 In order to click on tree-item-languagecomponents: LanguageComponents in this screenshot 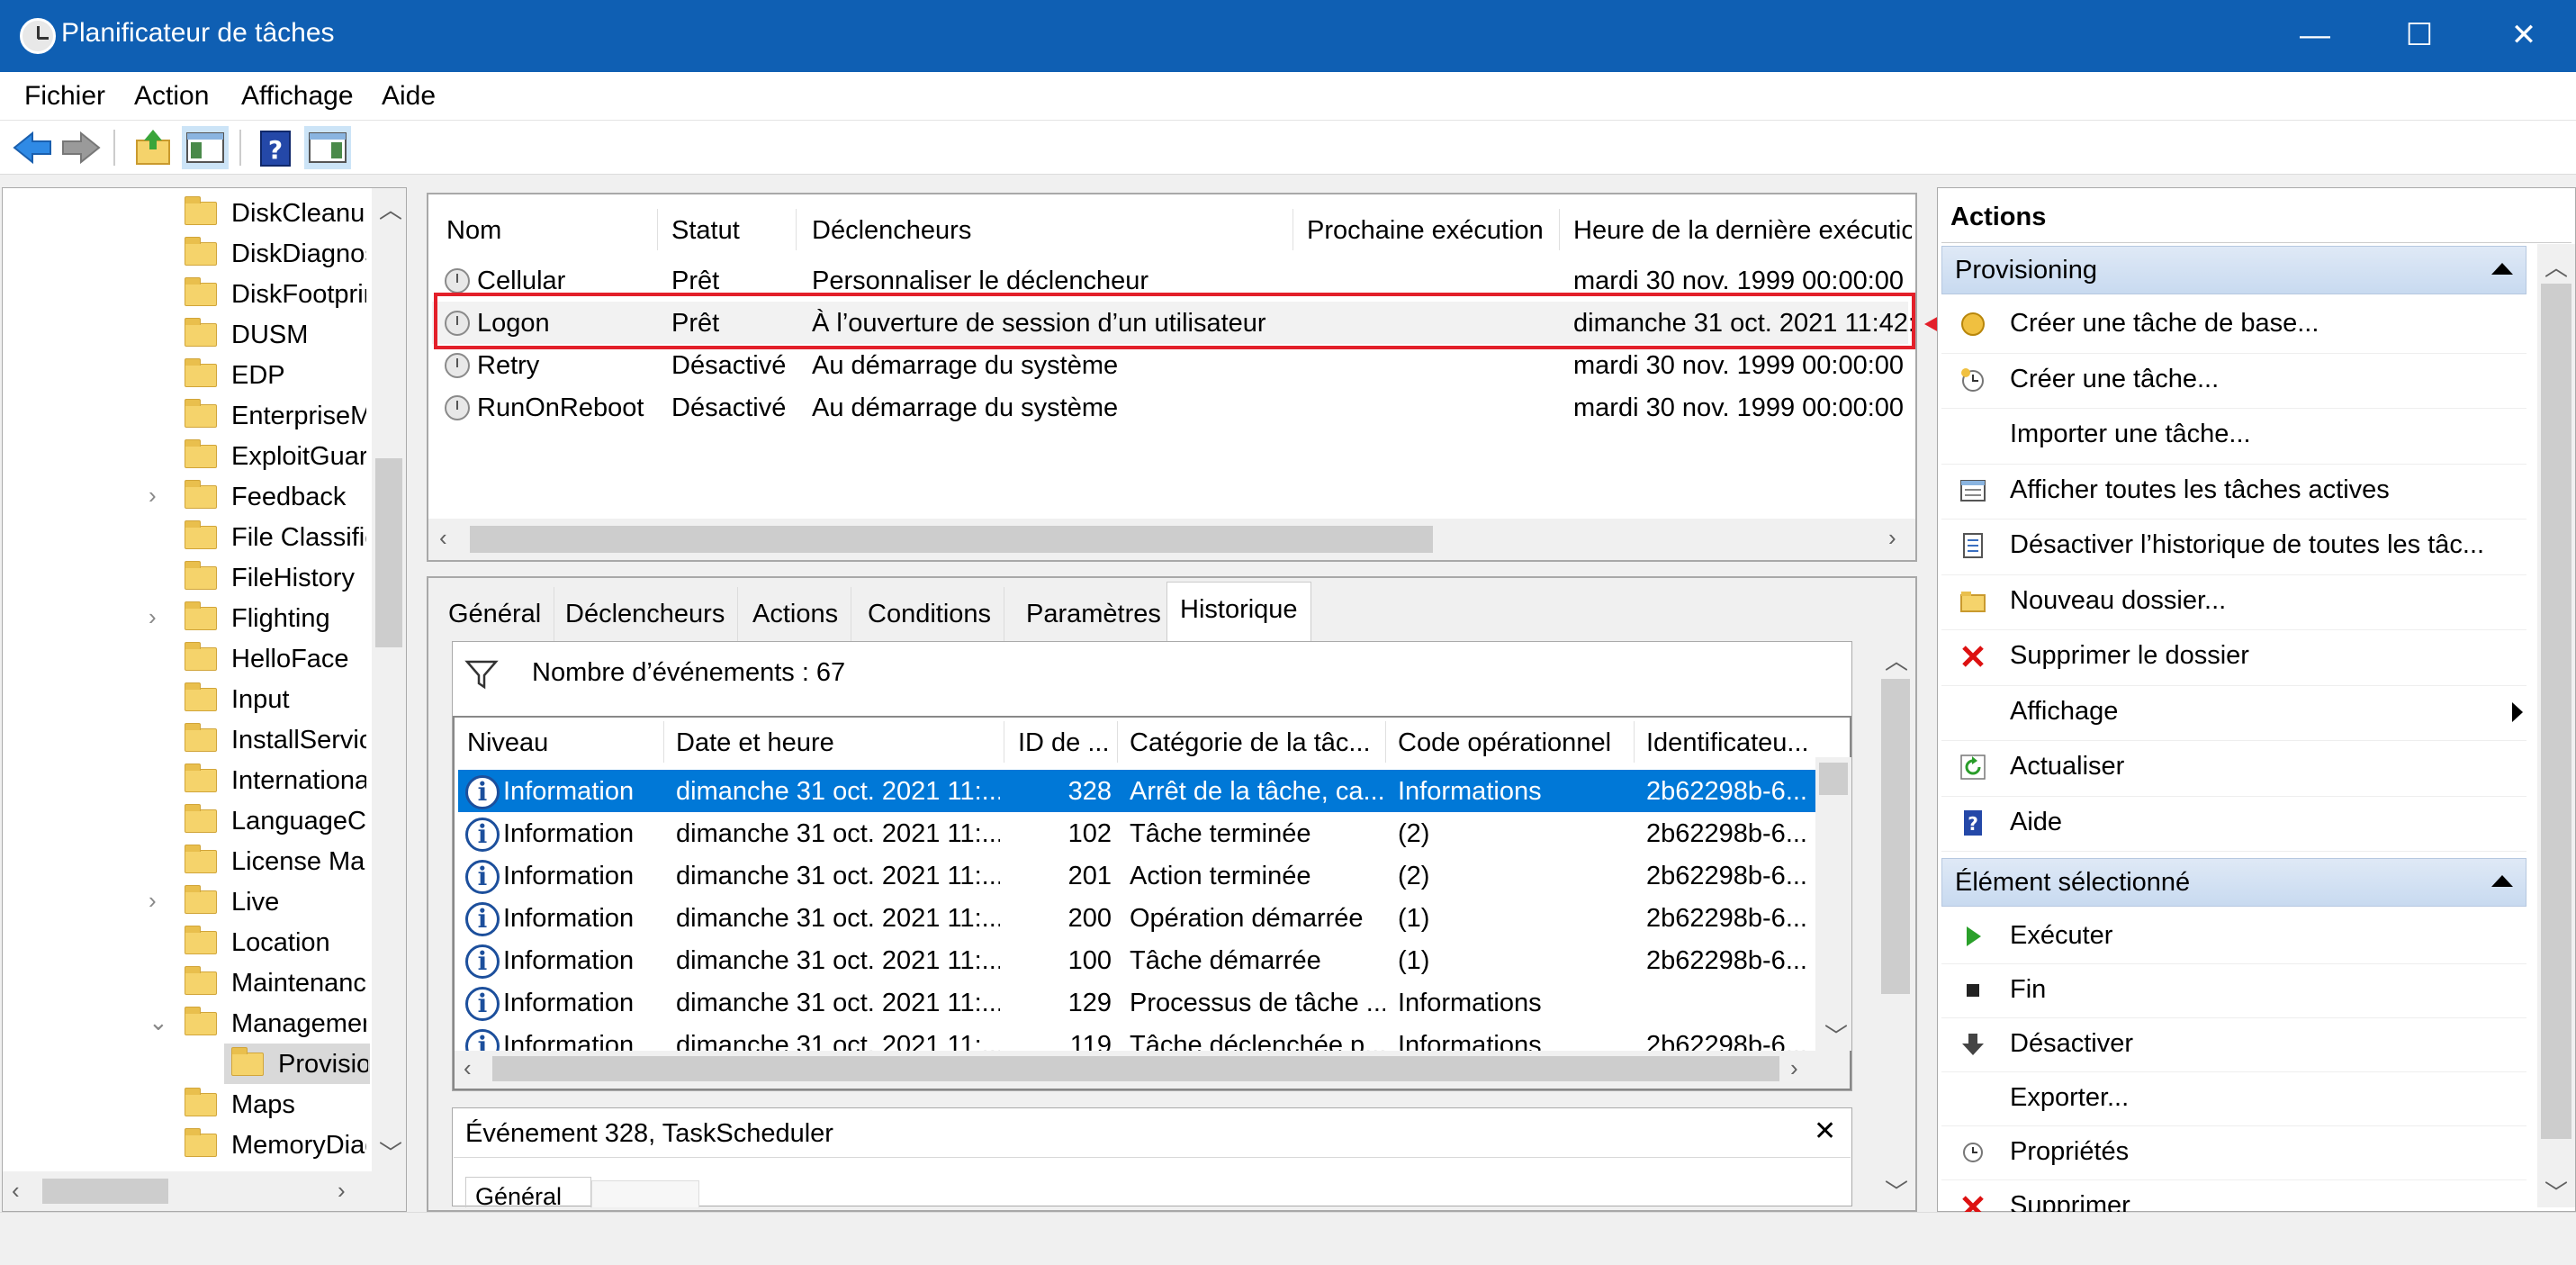, I will do `click(186, 820)`.